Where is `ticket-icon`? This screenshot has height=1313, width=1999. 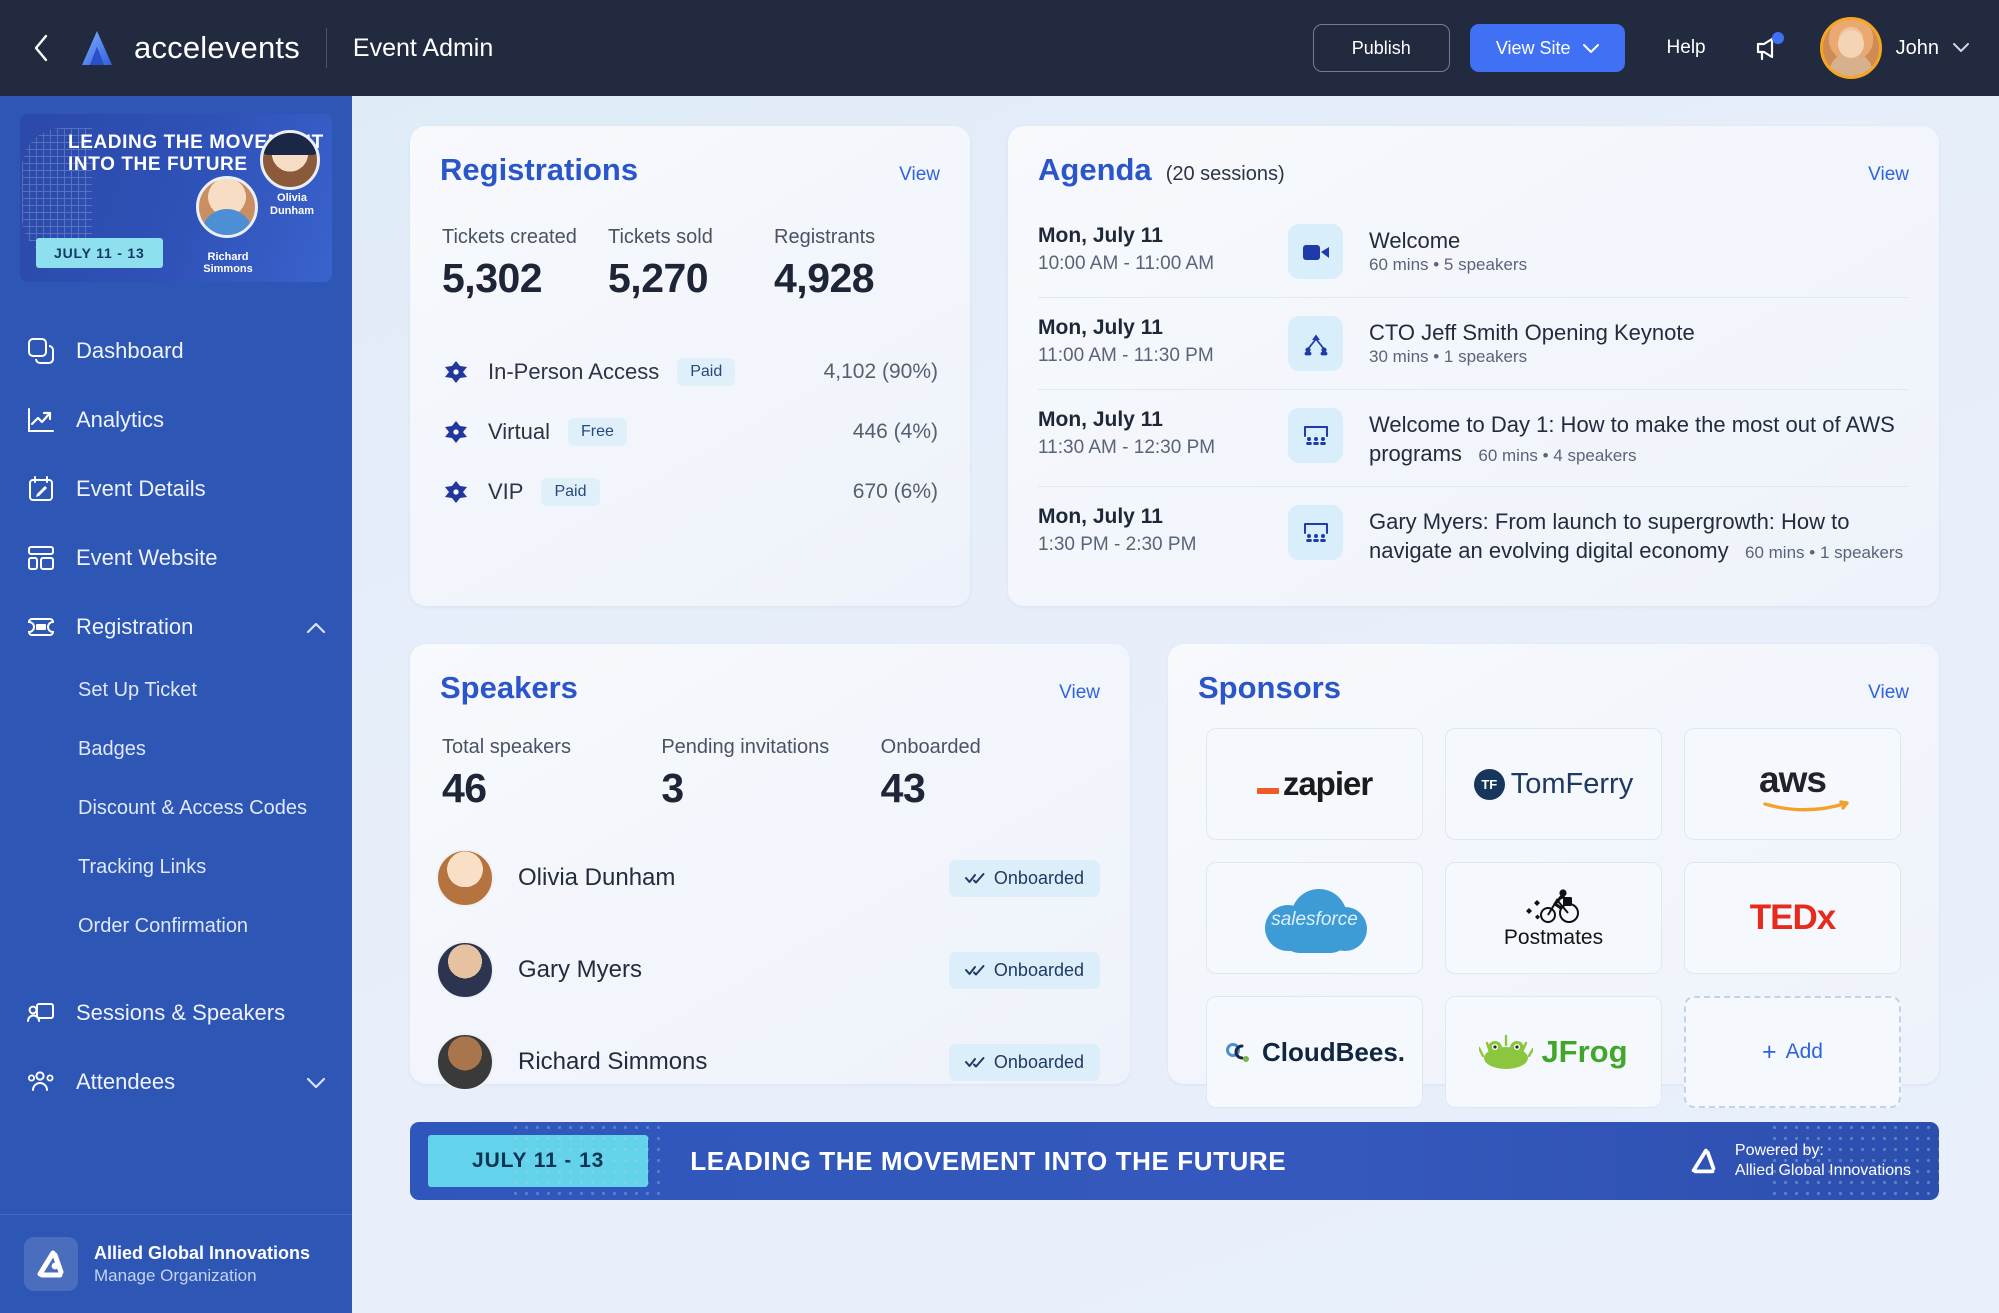
ticket-icon is located at coordinates (456, 372).